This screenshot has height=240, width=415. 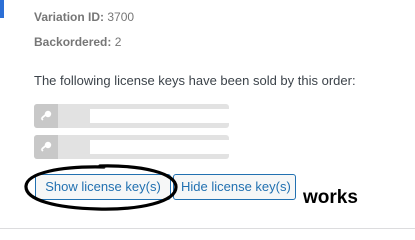 What do you see at coordinates (207, 228) in the screenshot?
I see `section-divider` at bounding box center [207, 228].